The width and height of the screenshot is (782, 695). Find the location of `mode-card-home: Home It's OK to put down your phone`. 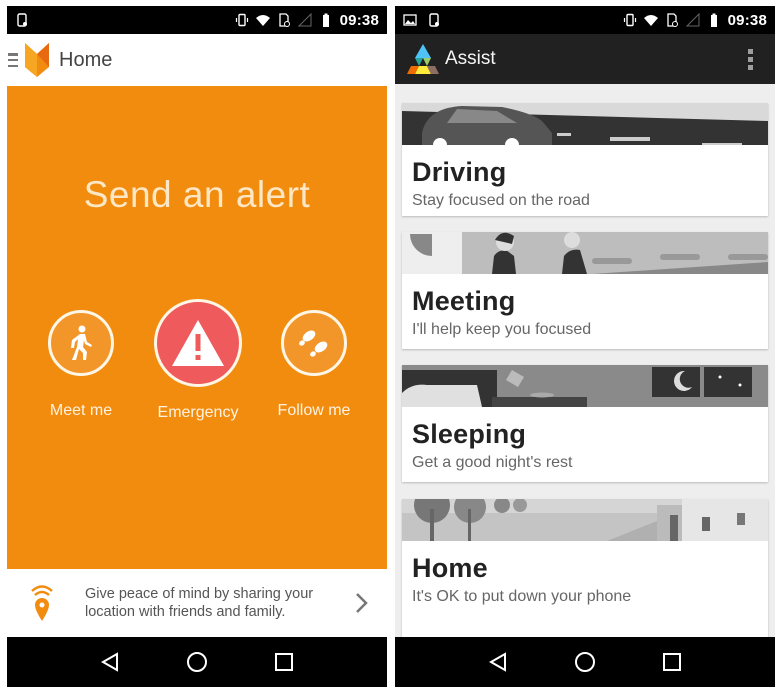

mode-card-home: Home It's OK to put down your phone is located at coordinates (585, 569).